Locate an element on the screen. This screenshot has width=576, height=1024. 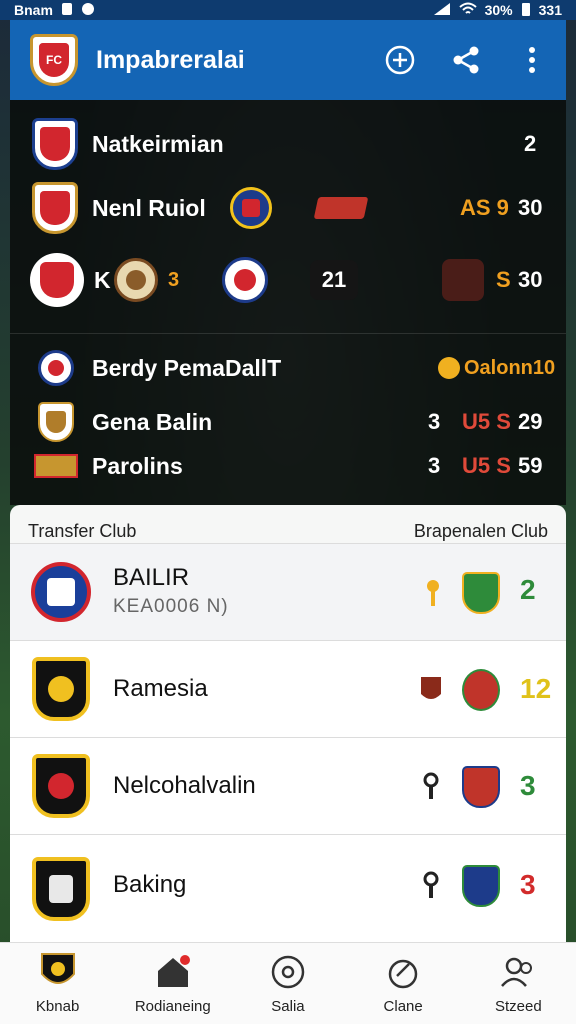
header-right: Brapenalen Club is located at coordinates (480, 530).